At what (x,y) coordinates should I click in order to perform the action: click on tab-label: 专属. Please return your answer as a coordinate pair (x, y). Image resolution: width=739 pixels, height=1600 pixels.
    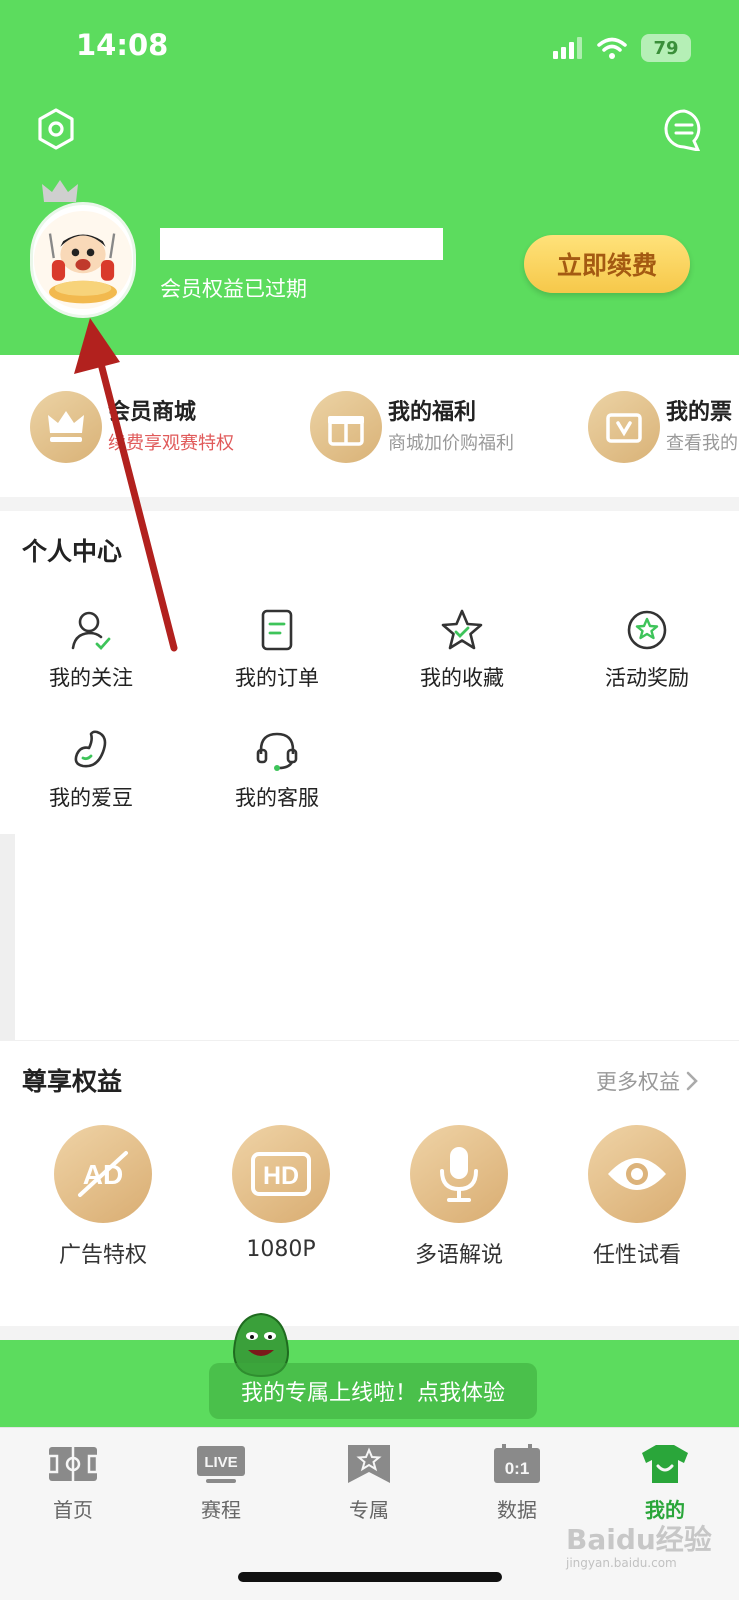
    Looking at the image, I should click on (369, 1510).